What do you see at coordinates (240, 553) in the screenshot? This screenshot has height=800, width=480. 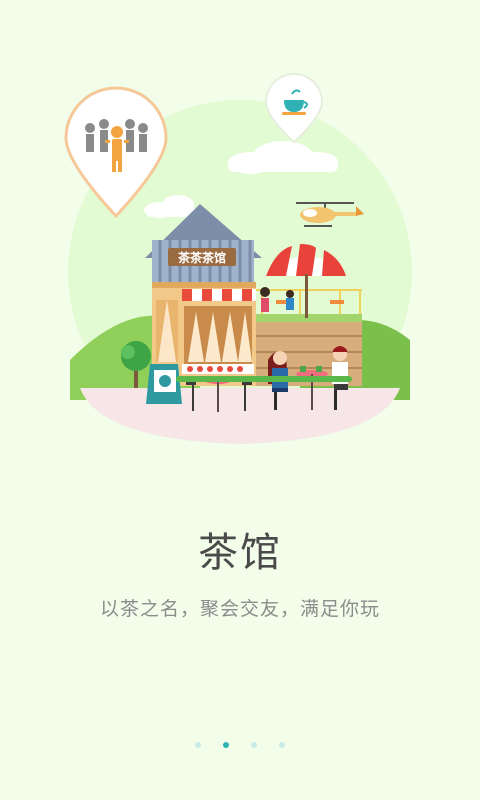 I see `page-title: 茶馆` at bounding box center [240, 553].